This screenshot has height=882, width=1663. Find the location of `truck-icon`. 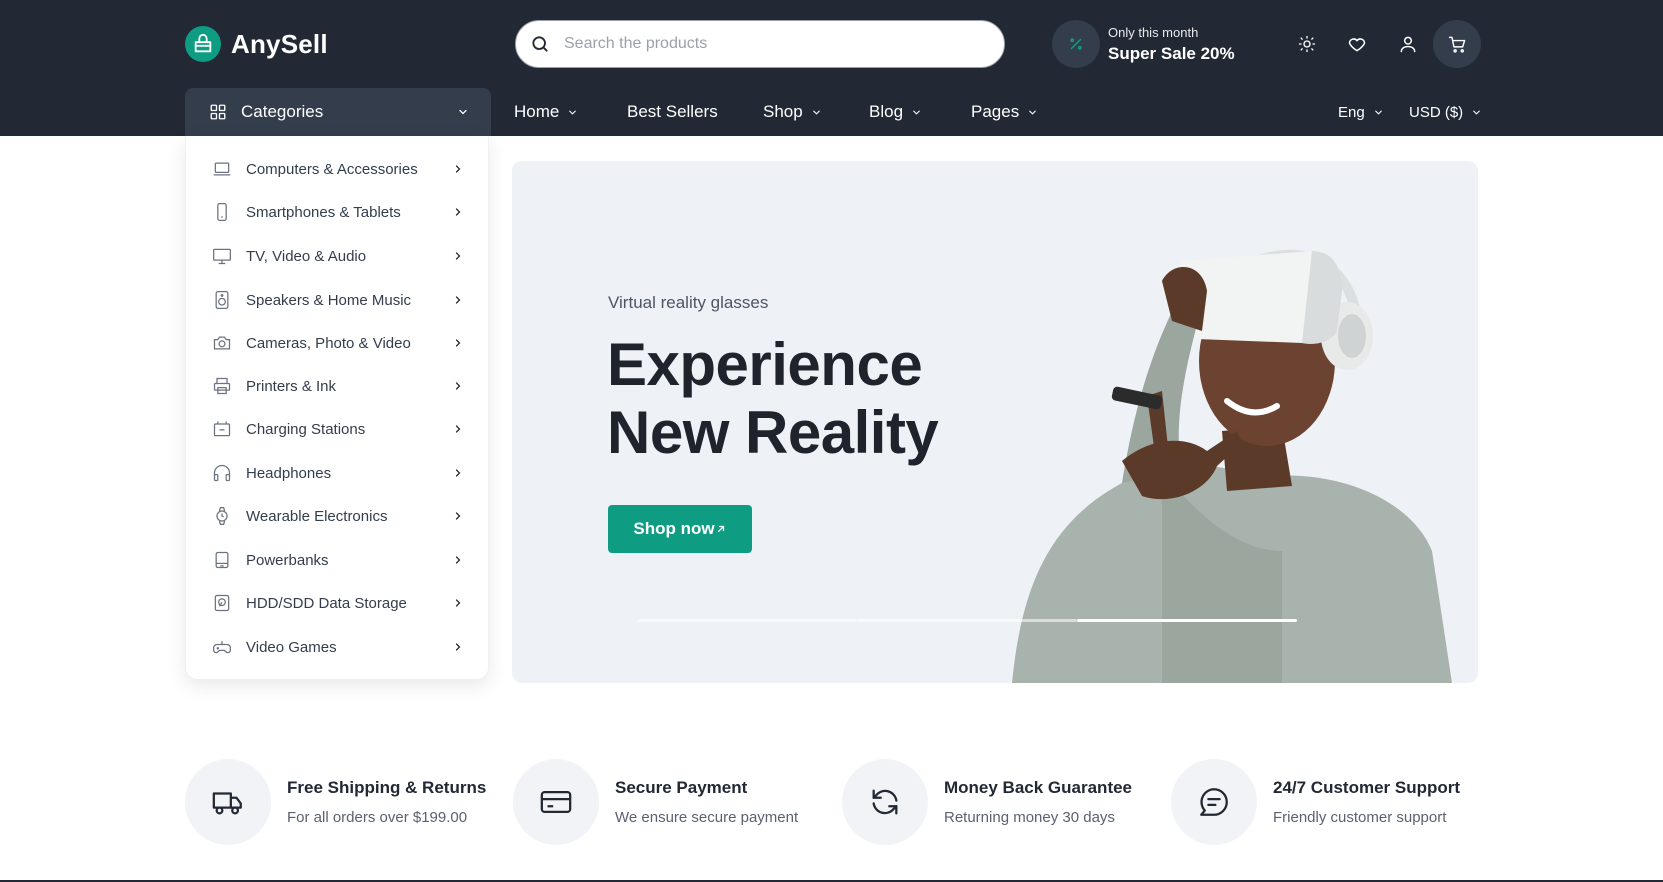

truck-icon is located at coordinates (228, 802).